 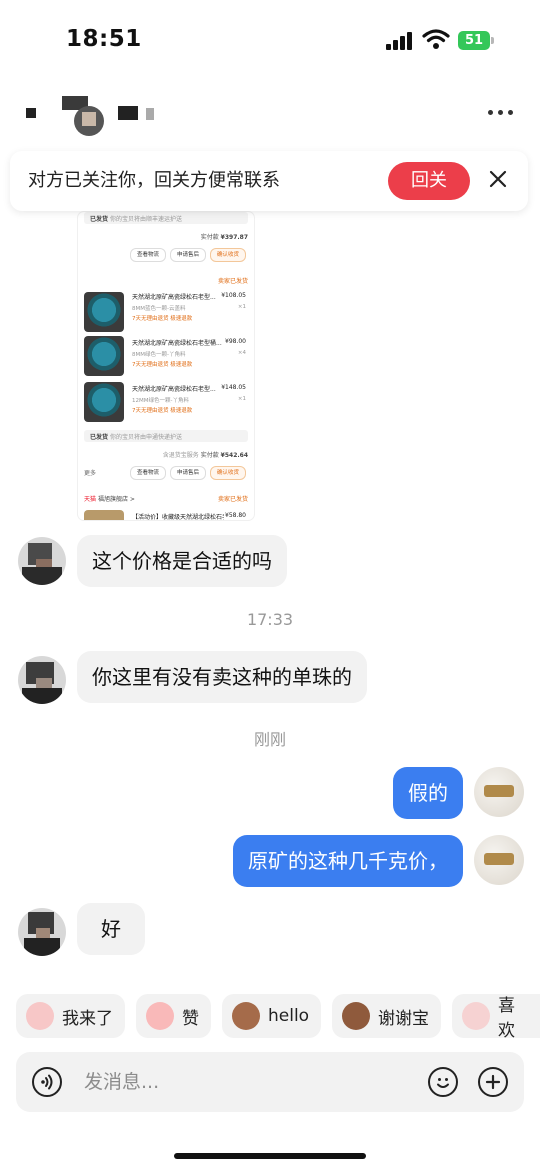 What do you see at coordinates (246, 1016) in the screenshot?
I see `monkey-sticker-icon` at bounding box center [246, 1016].